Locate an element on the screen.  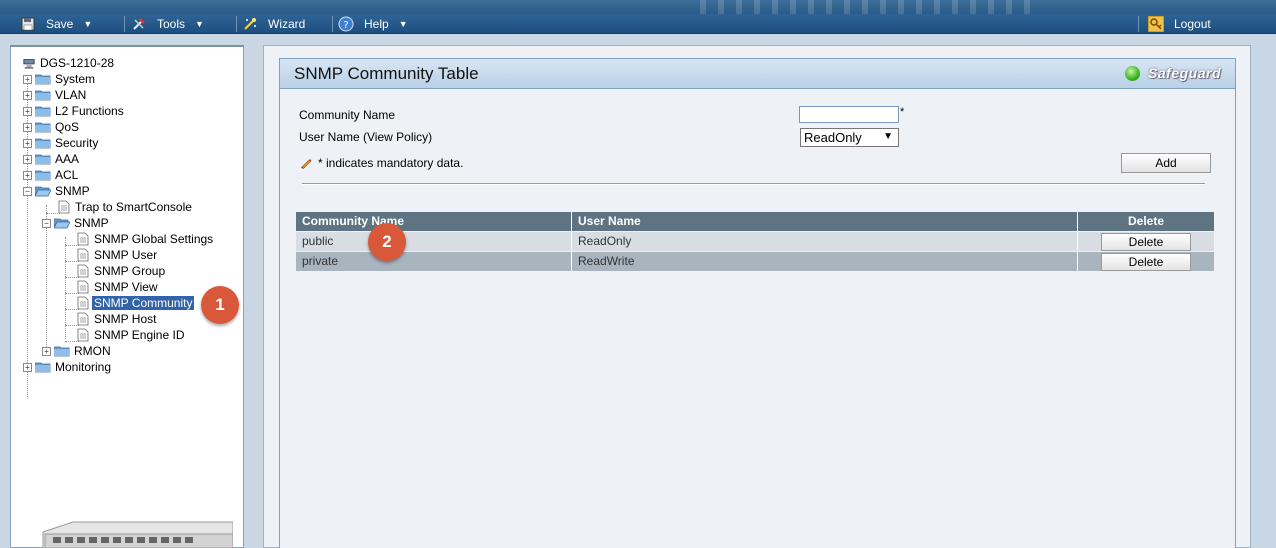
tree-label: SNMP is located at coordinates (72, 191).